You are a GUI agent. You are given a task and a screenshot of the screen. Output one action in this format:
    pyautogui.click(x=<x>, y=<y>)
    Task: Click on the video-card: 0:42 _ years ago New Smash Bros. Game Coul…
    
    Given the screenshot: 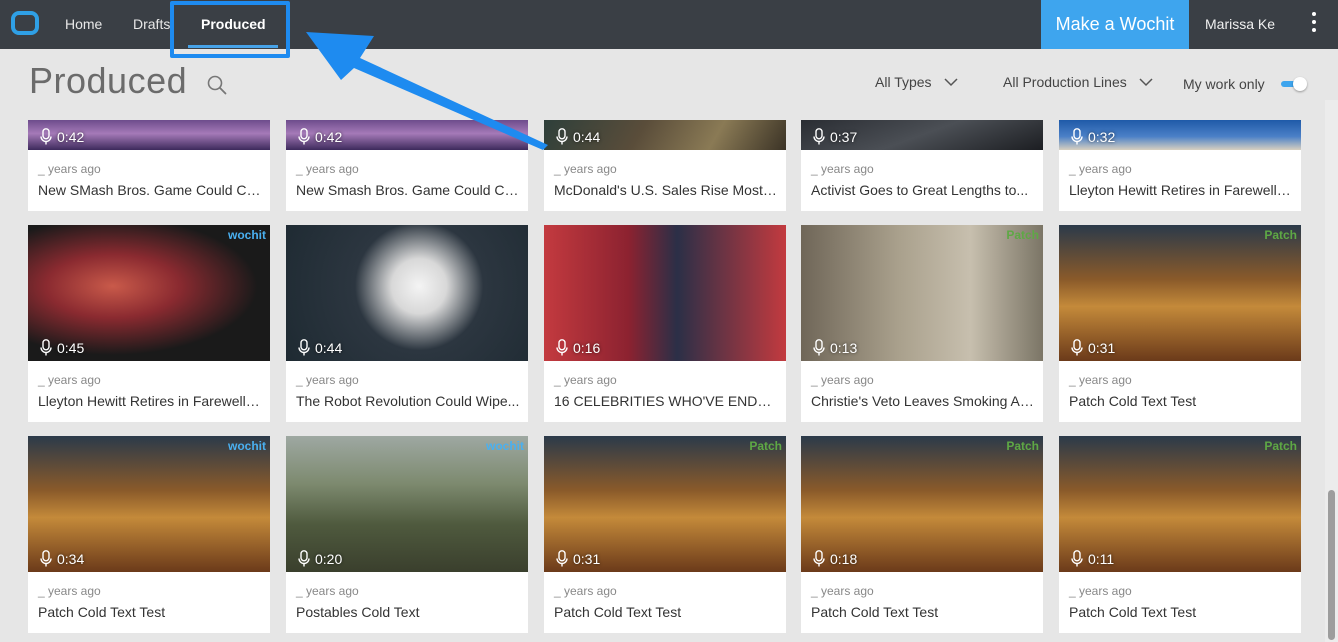 What is the action you would take?
    pyautogui.click(x=407, y=165)
    